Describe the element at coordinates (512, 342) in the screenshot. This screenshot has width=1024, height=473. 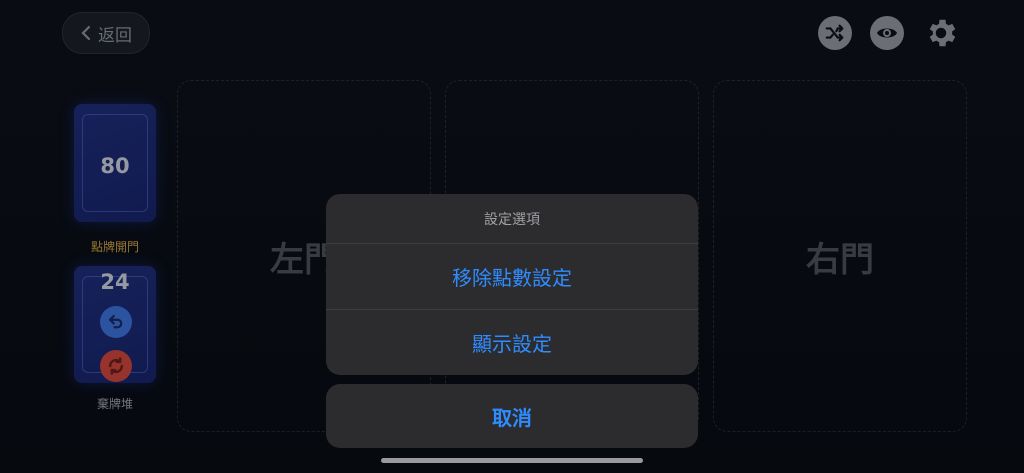
I see `display-settings-button: 顯示設定` at that location.